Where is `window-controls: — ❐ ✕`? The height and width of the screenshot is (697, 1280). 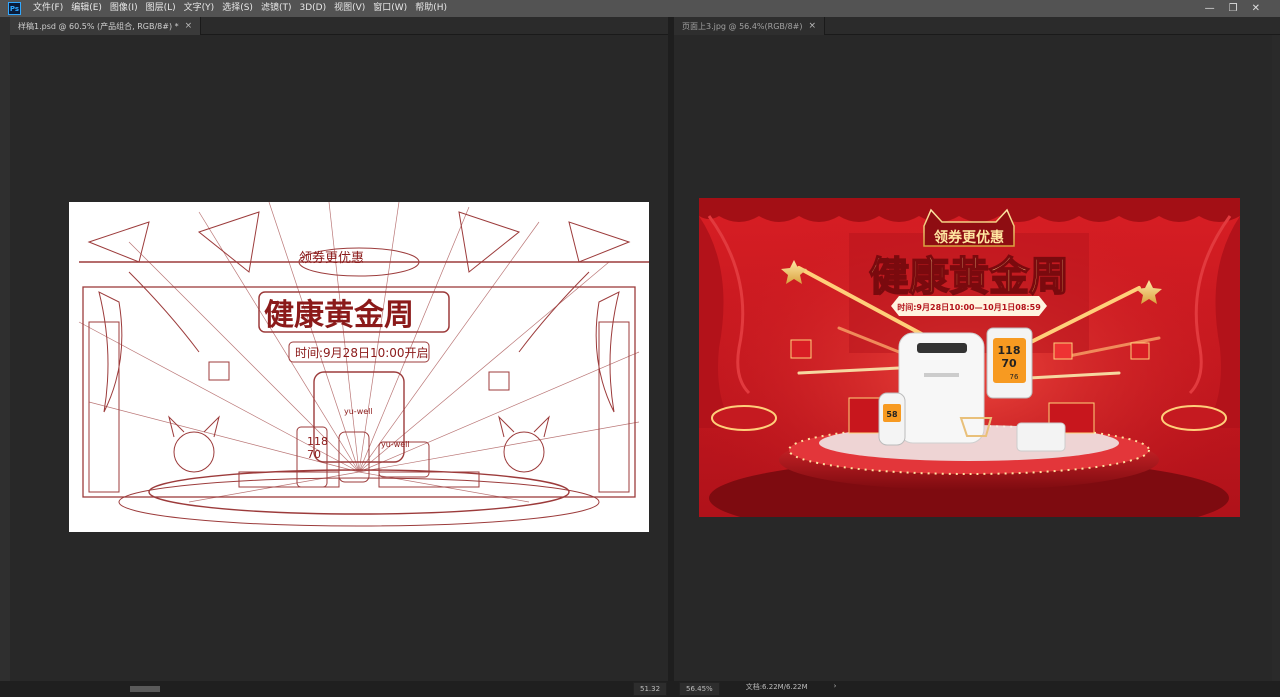 window-controls: — ❐ ✕ is located at coordinates (1232, 8).